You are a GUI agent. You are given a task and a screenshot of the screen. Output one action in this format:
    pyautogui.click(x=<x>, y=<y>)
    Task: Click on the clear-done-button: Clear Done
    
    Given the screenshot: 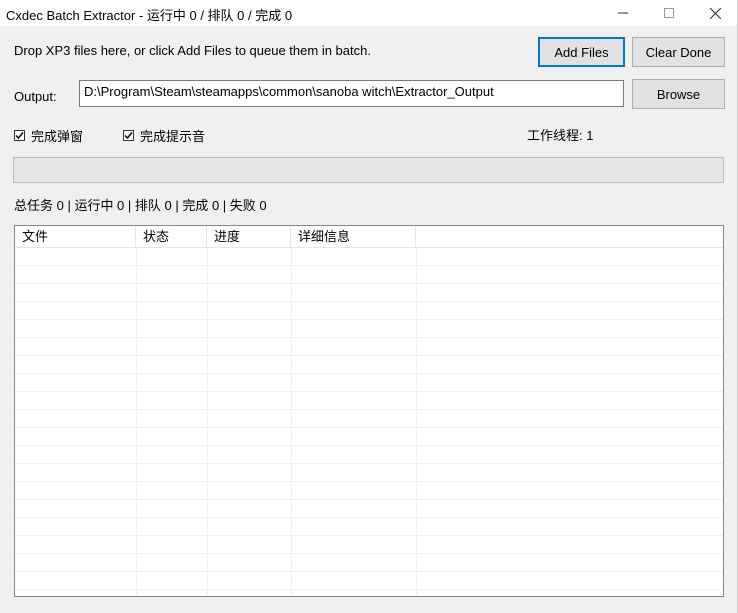 What is the action you would take?
    pyautogui.click(x=678, y=52)
    